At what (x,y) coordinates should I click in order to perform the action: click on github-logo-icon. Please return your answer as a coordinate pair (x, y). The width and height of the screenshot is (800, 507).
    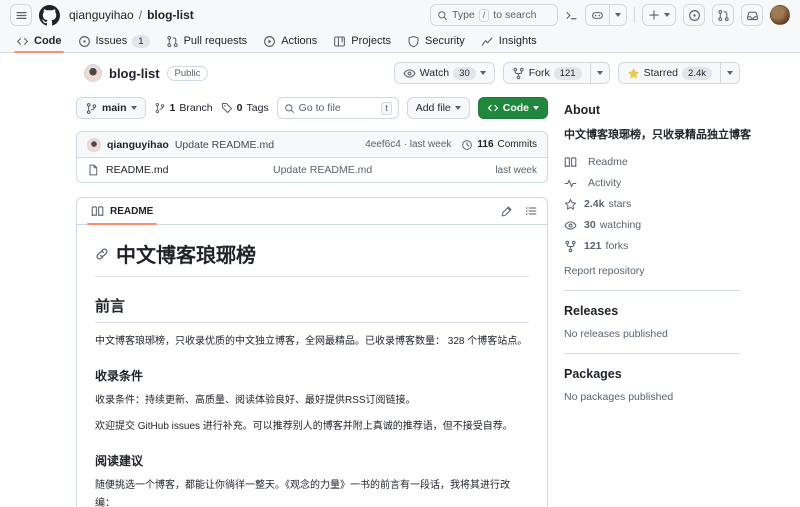
    Looking at the image, I should click on (49, 15).